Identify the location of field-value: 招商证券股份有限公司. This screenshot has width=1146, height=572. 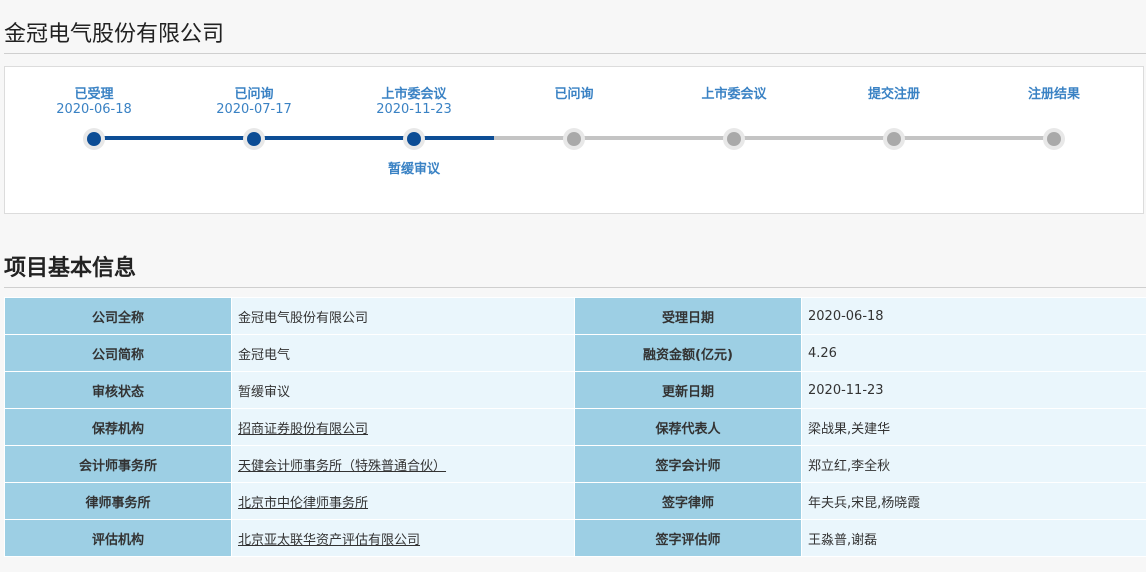
(403, 427).